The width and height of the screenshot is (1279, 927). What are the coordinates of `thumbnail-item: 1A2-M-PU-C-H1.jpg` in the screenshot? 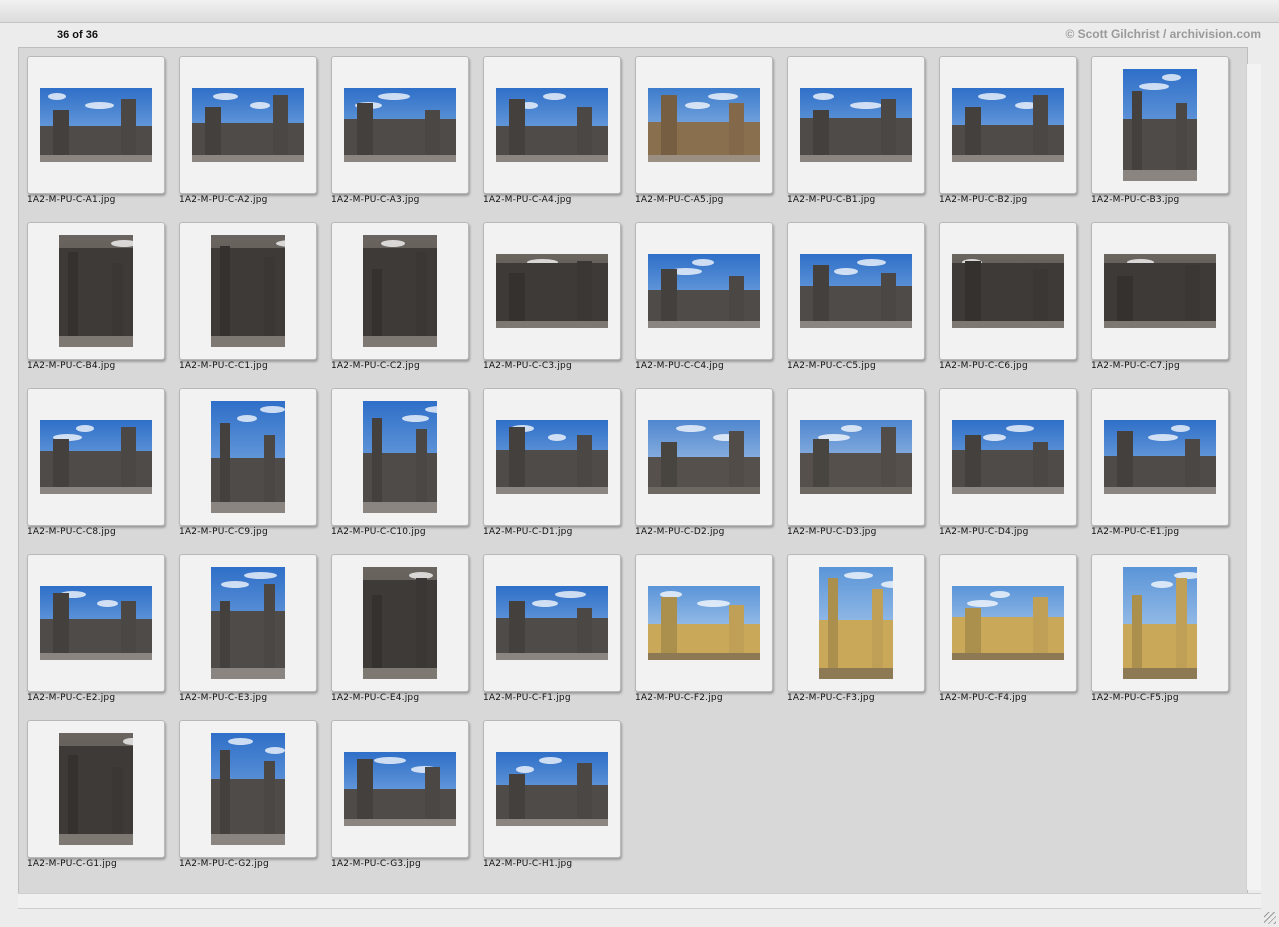 It's located at (551, 792).